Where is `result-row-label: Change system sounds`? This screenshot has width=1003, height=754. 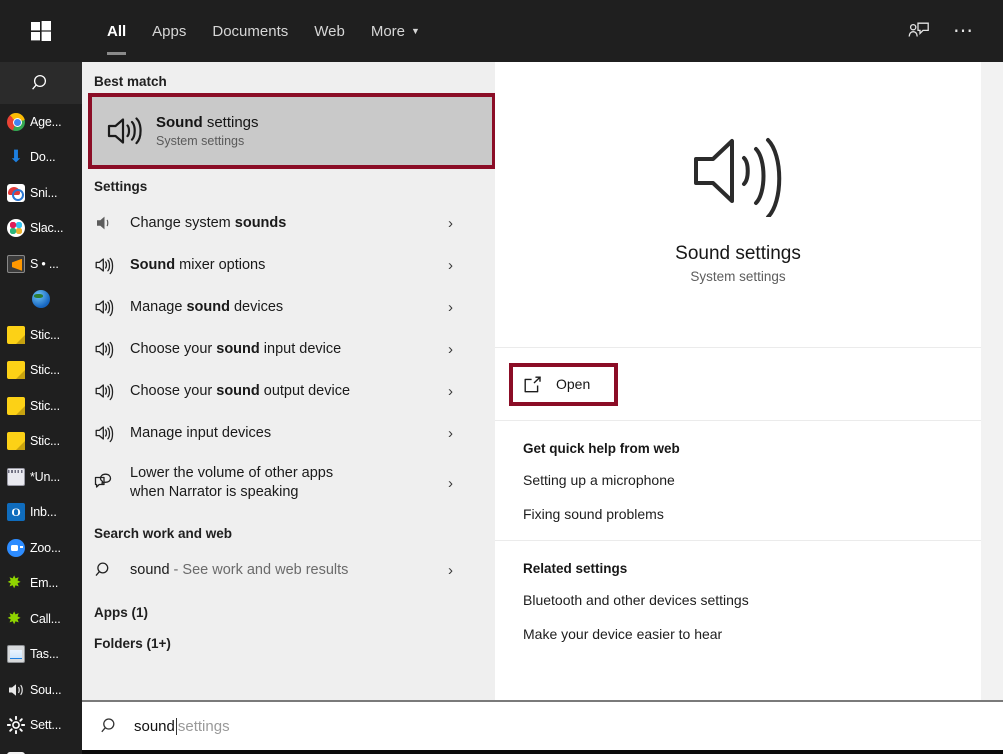 result-row-label: Change system sounds is located at coordinates (208, 223).